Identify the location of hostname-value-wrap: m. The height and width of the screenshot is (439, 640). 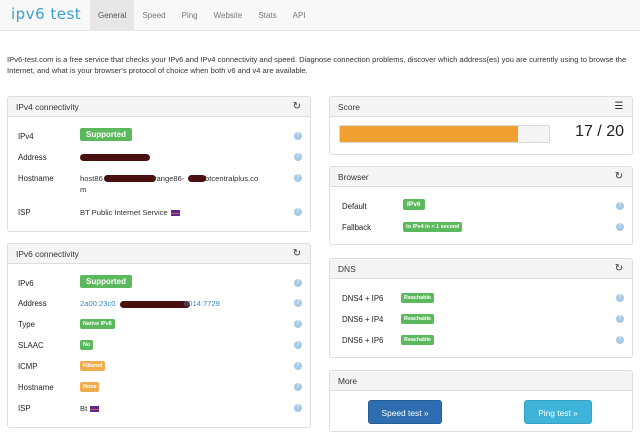
(83, 189).